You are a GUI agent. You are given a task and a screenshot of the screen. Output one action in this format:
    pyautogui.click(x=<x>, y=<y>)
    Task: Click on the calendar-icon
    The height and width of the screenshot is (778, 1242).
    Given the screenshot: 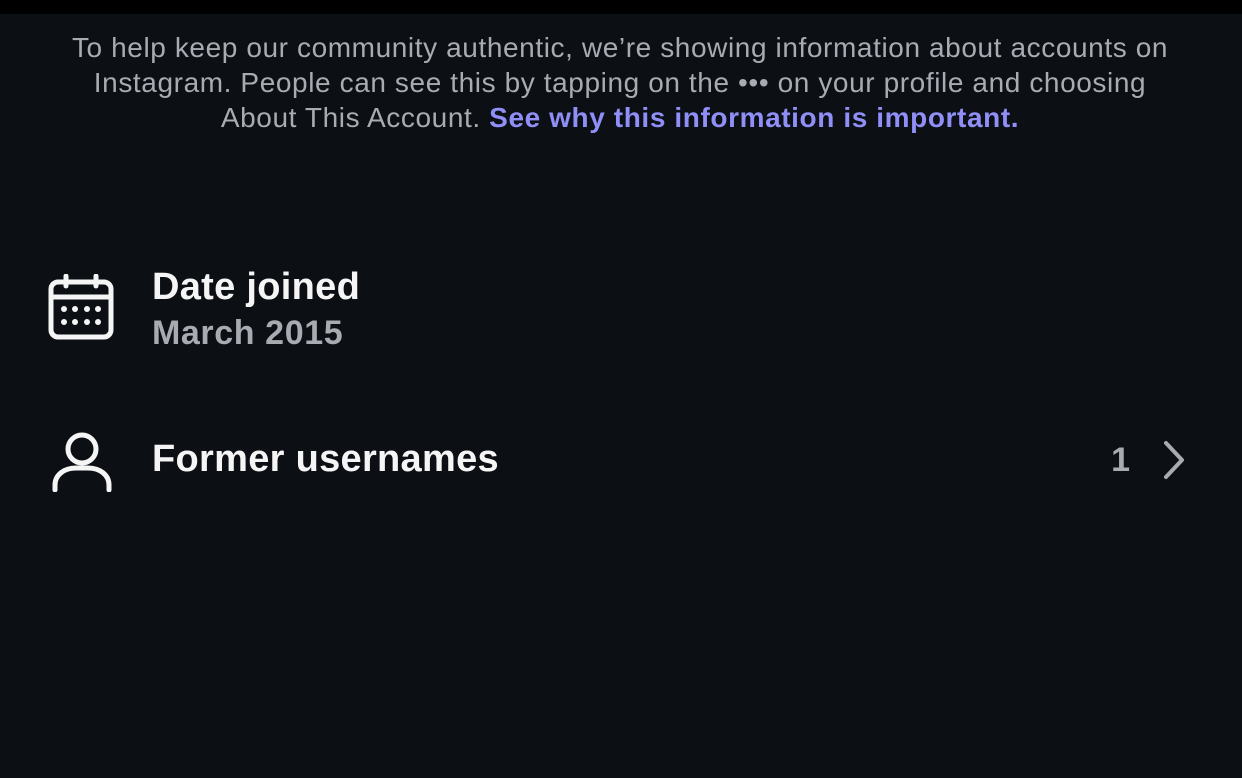 What is the action you would take?
    pyautogui.click(x=81, y=307)
    